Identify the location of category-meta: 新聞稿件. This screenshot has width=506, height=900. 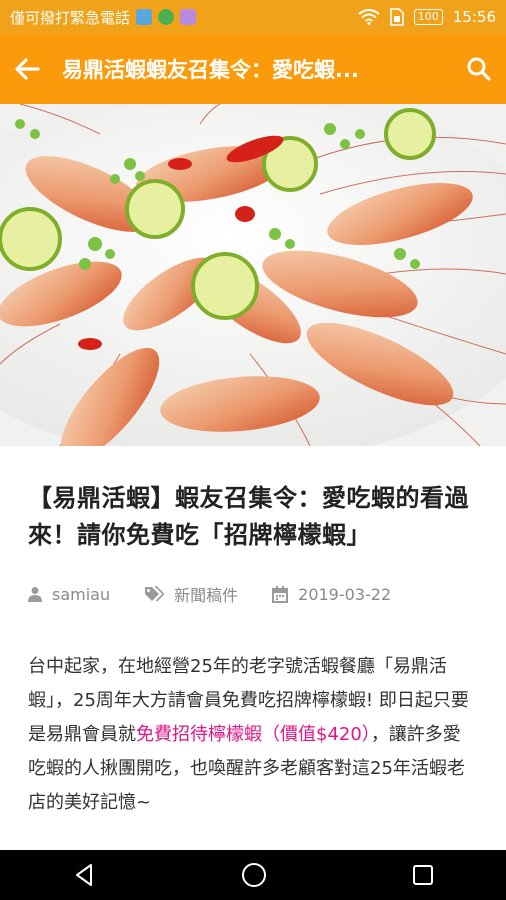
(191, 594).